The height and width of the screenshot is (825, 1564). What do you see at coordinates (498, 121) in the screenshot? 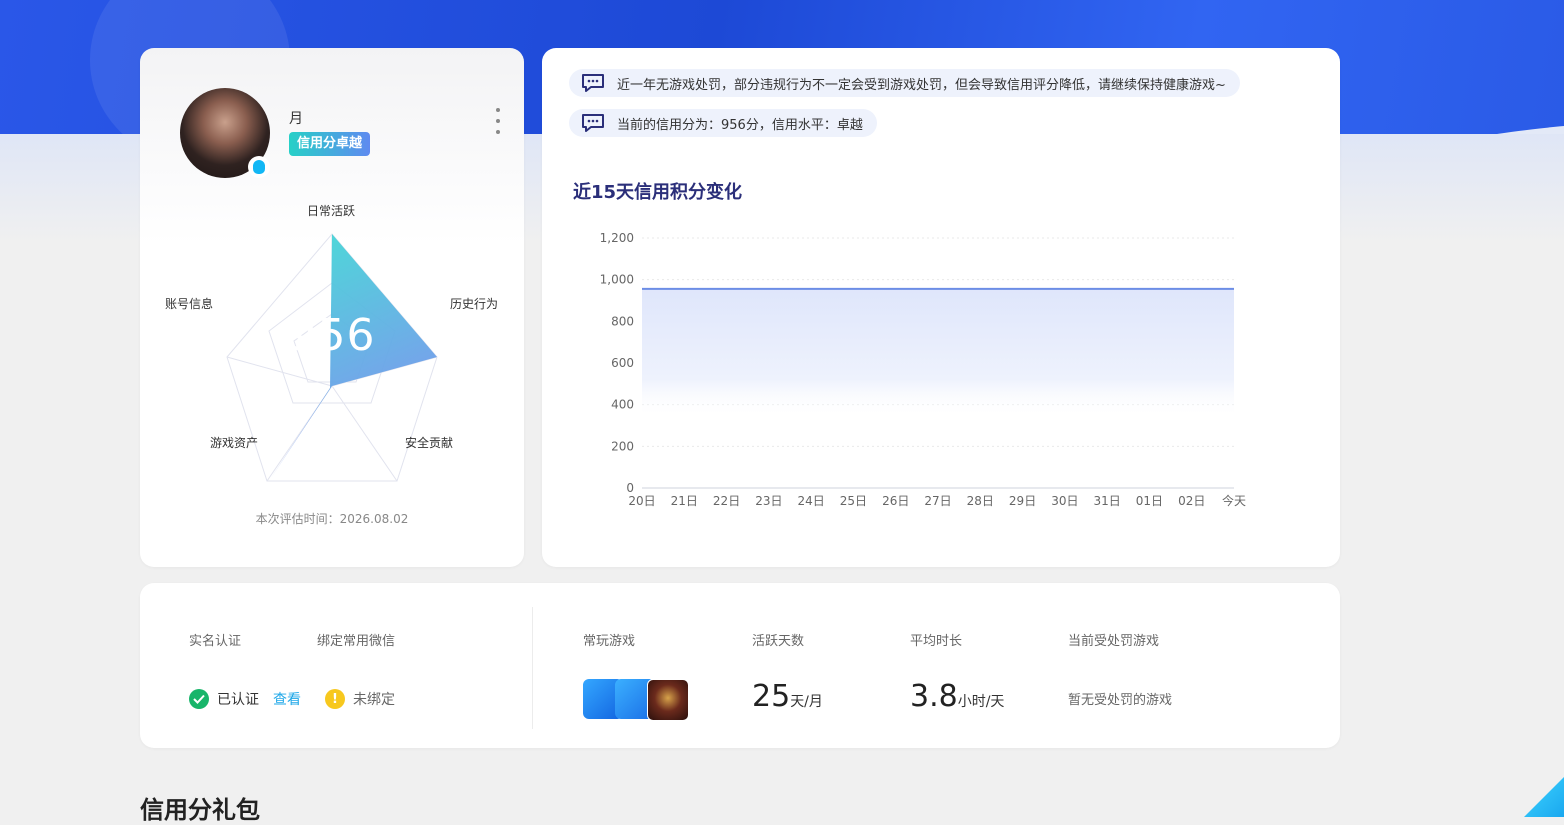
I see `more-vert-icon` at bounding box center [498, 121].